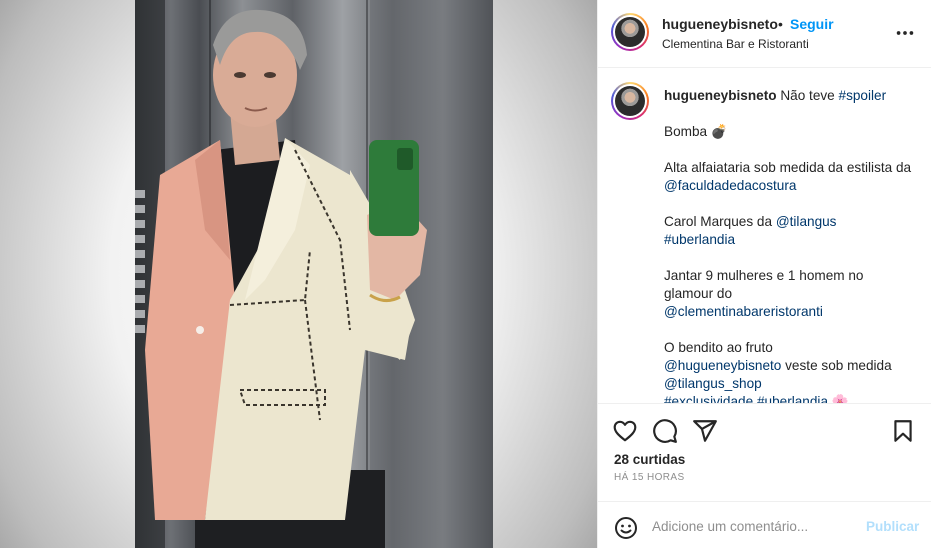  What do you see at coordinates (630, 32) in the screenshot?
I see `header-avatar` at bounding box center [630, 32].